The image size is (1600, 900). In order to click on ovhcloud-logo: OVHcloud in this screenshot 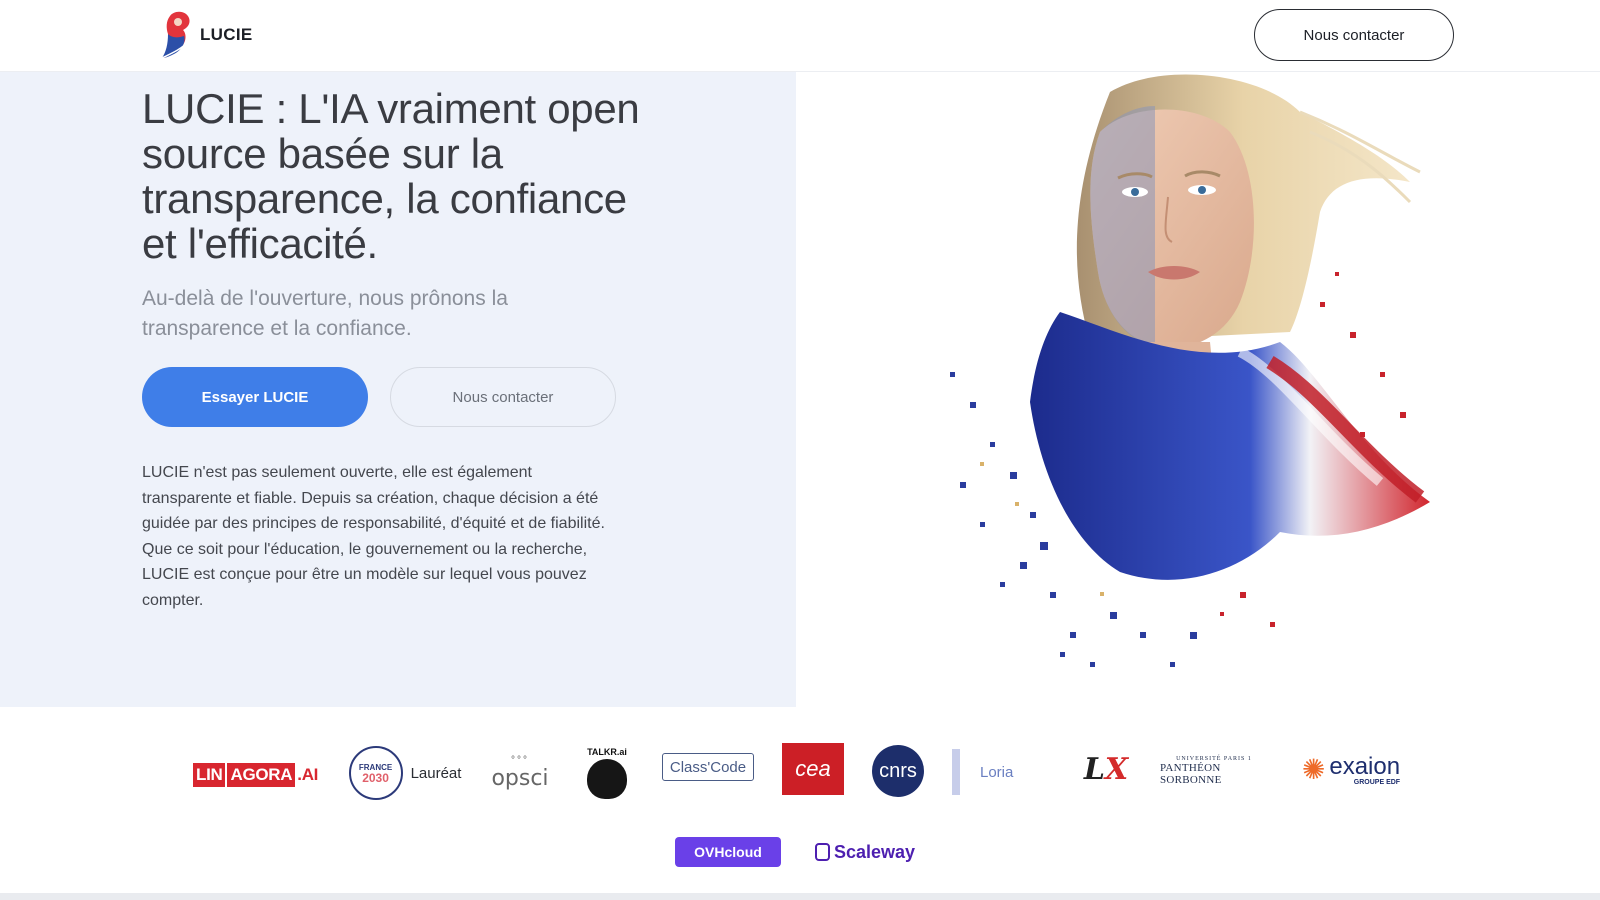, I will do `click(728, 852)`.